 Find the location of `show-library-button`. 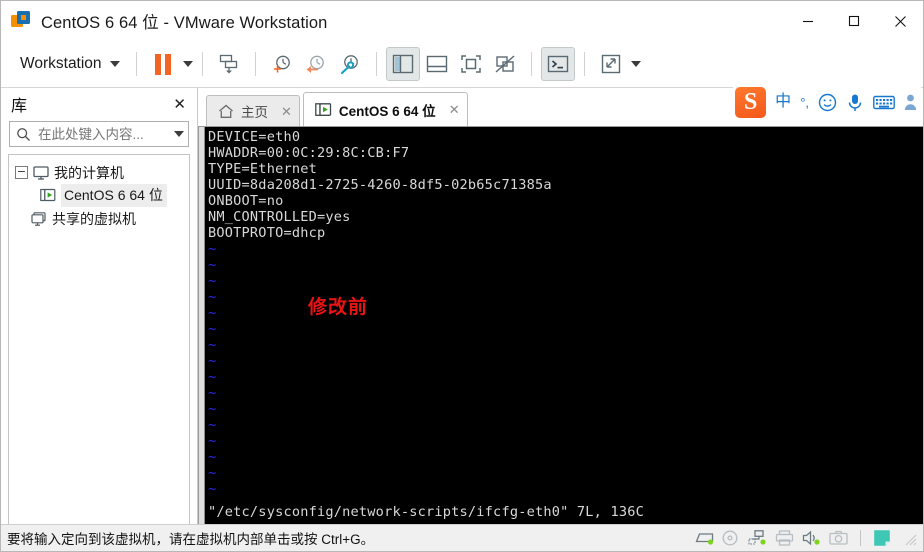

show-library-button is located at coordinates (402, 64).